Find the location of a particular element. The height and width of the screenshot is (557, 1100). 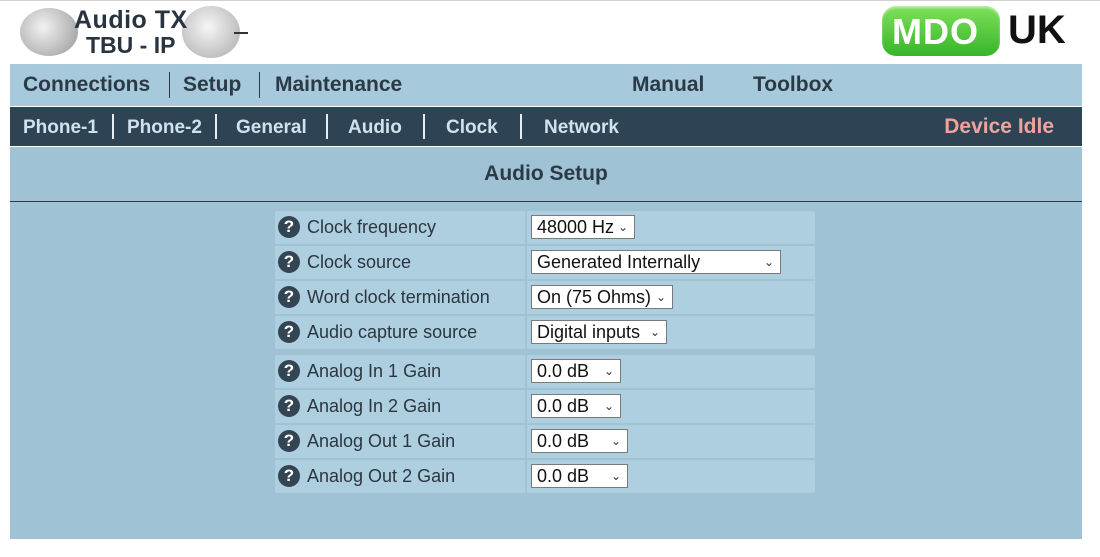

logo-line1: Audio TX is located at coordinates (131, 20).